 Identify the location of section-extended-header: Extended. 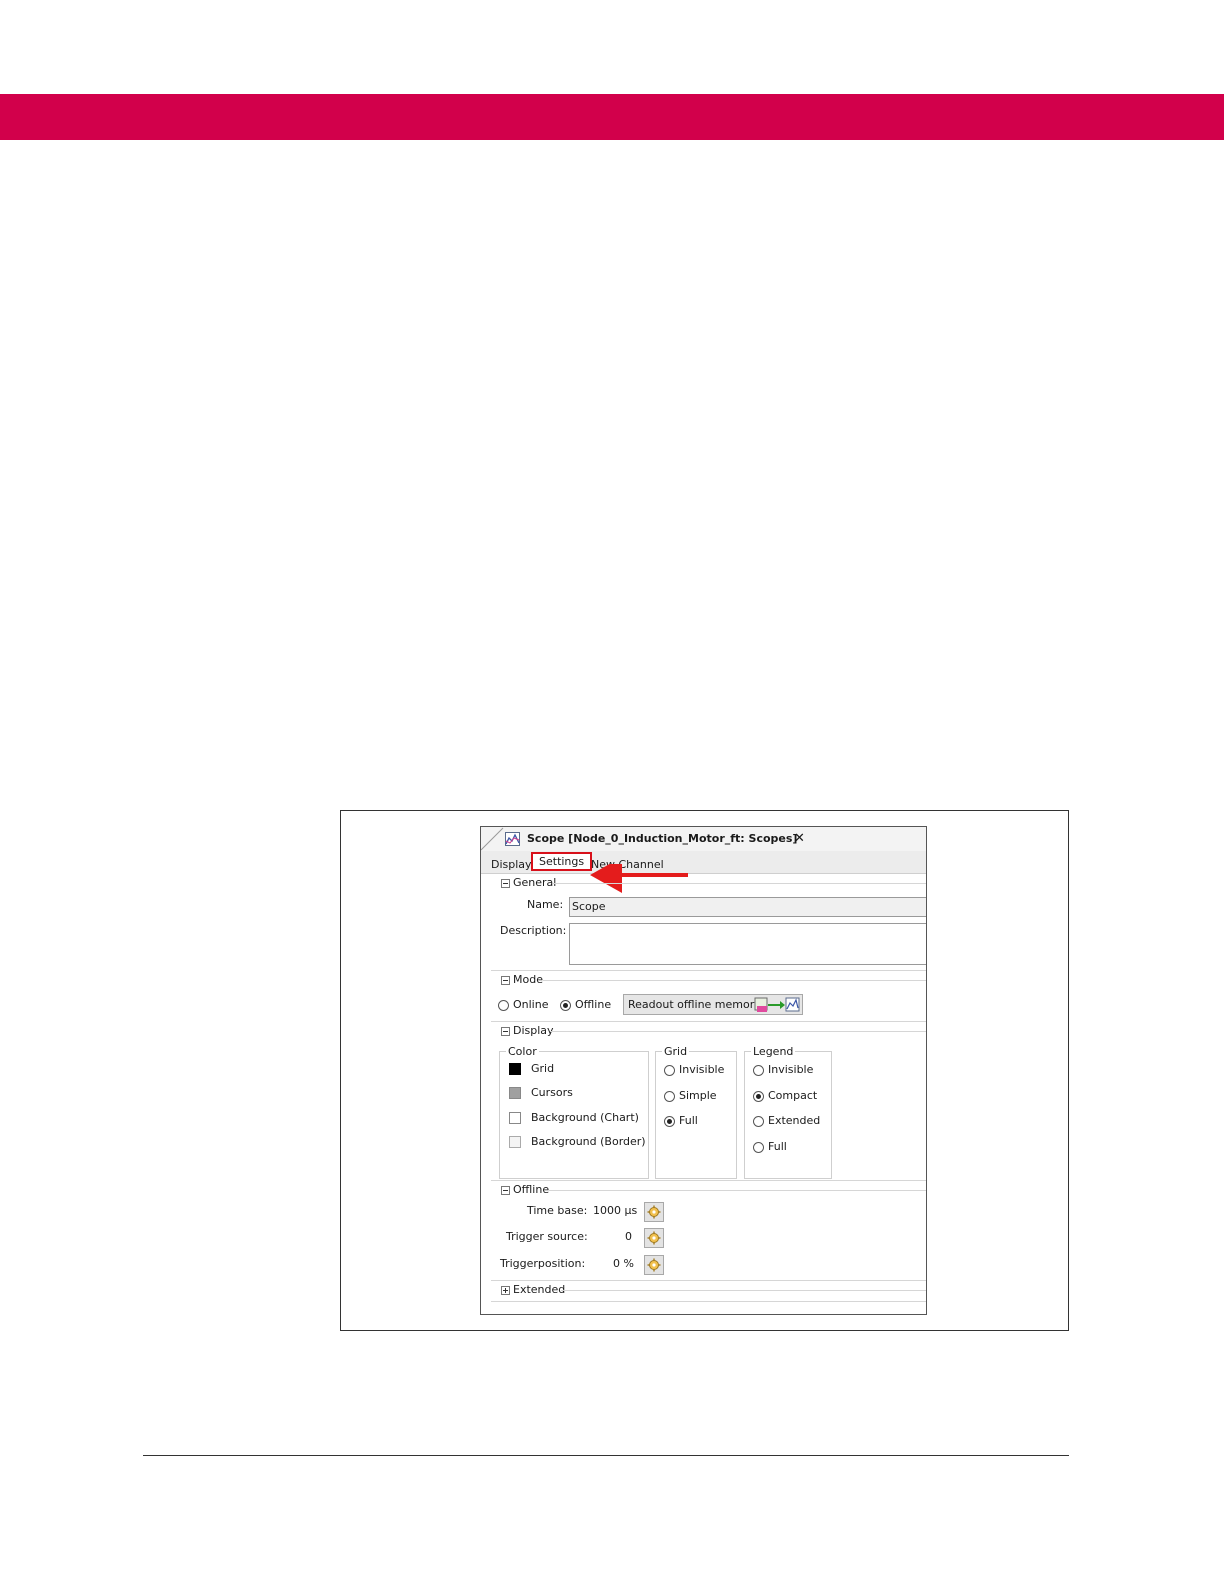
(533, 1289).